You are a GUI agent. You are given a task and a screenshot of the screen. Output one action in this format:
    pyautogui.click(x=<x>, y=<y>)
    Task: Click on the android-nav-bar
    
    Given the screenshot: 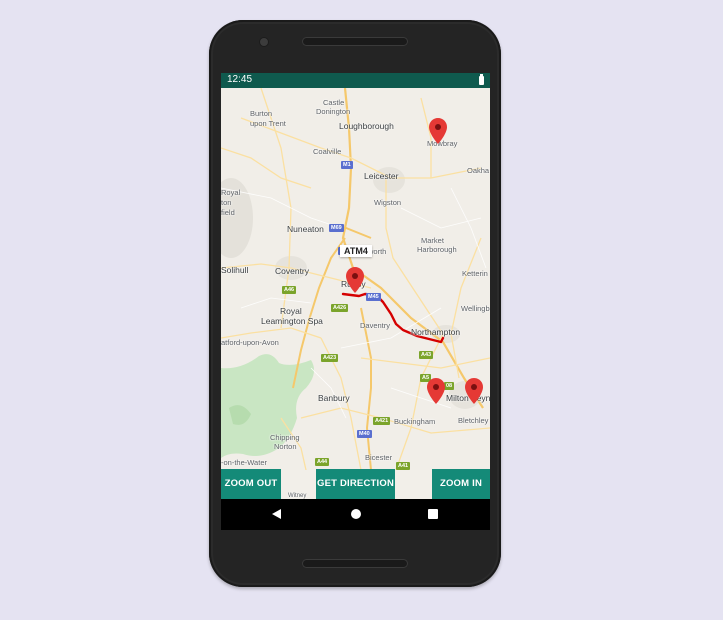 What is the action you would take?
    pyautogui.click(x=355, y=514)
    